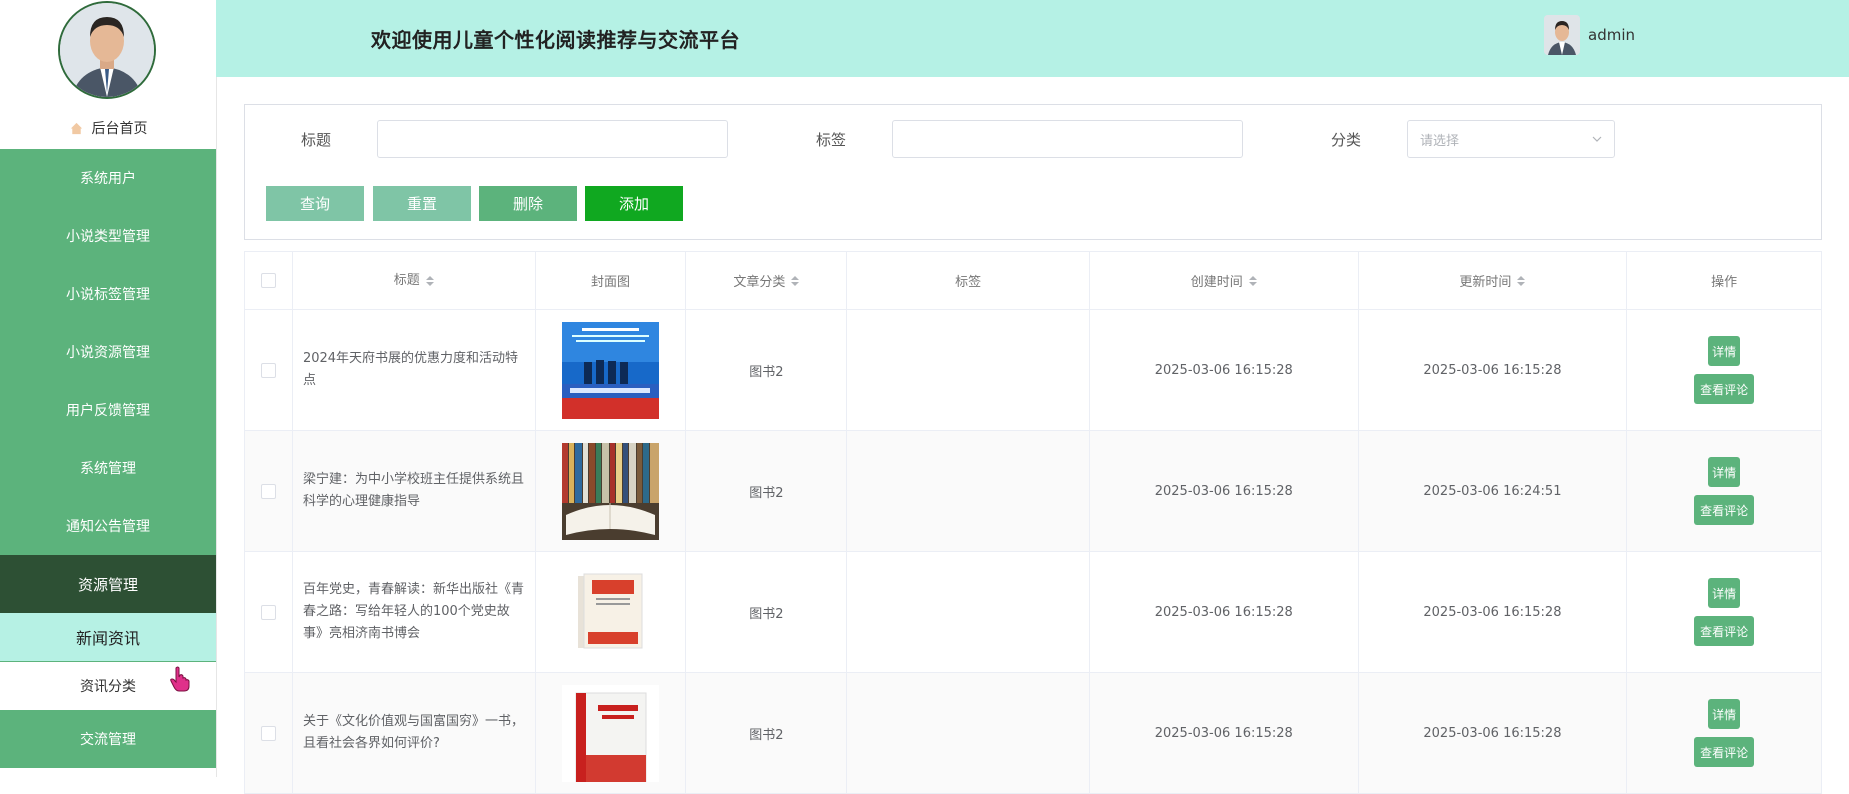  I want to click on sidebar-item-novel-resources: 小说资源管理, so click(108, 352).